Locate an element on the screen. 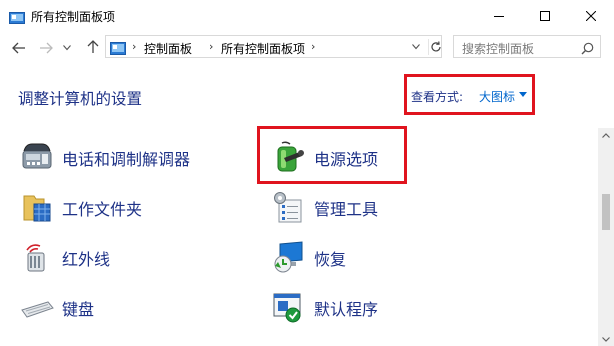 The width and height of the screenshot is (614, 346). up-button is located at coordinates (93, 47).